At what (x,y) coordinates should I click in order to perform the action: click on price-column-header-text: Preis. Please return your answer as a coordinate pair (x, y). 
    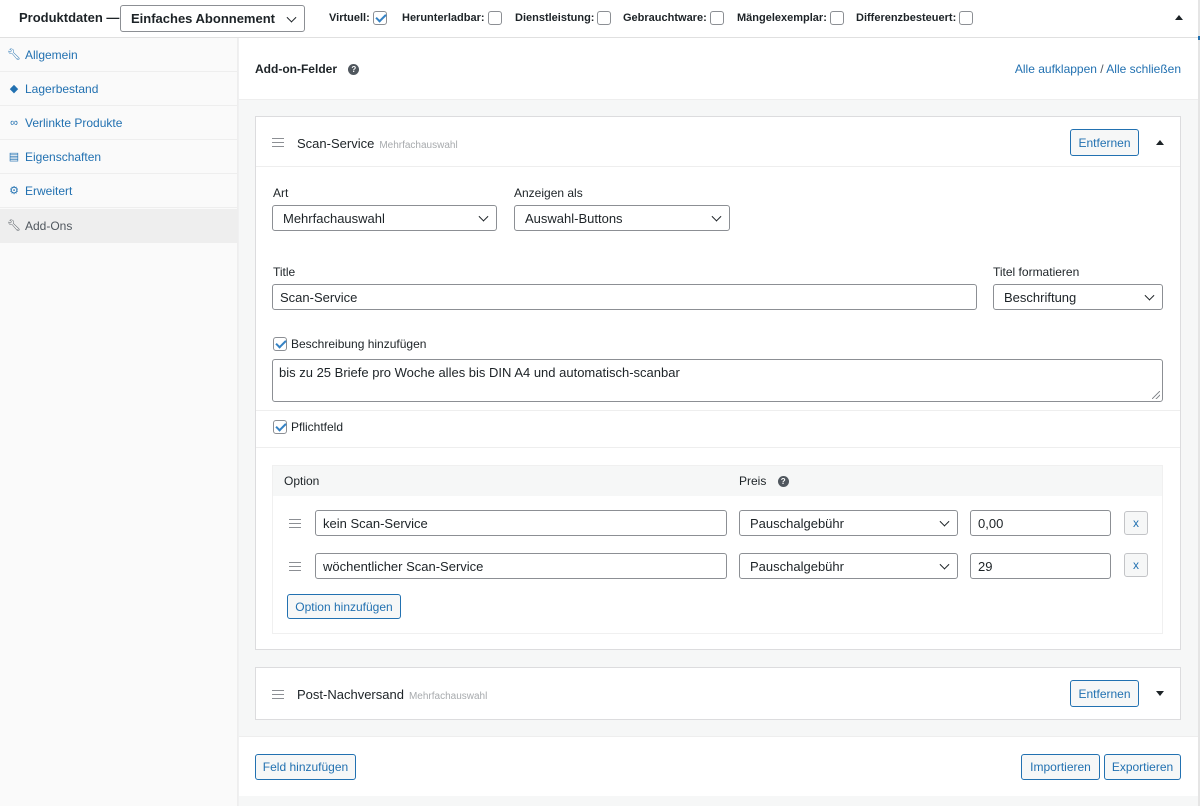
    Looking at the image, I should click on (753, 481).